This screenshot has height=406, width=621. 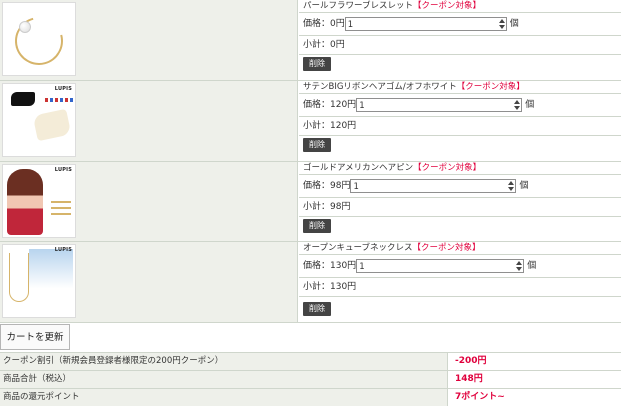 I want to click on summary-row-total: 商品合計（税込） 148円, so click(x=310, y=379).